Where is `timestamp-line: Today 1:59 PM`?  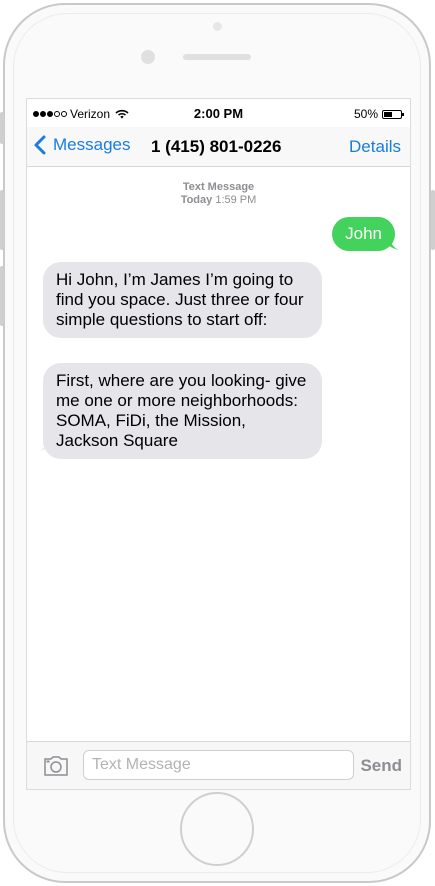
timestamp-line: Today 1:59 PM is located at coordinates (218, 200).